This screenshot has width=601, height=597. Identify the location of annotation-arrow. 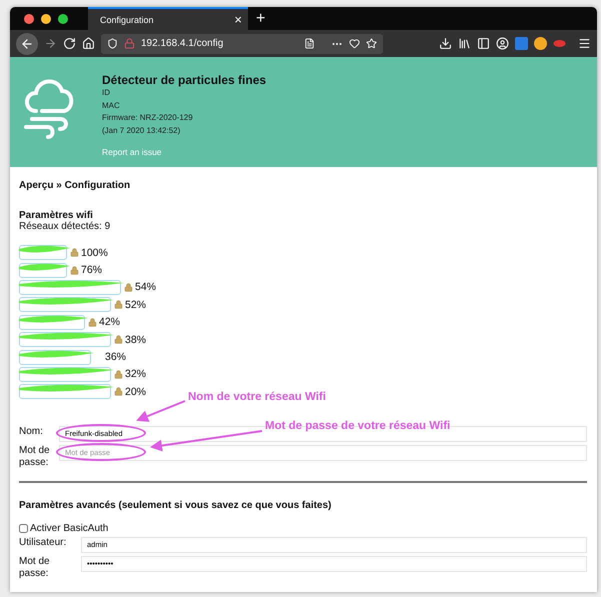
(161, 411).